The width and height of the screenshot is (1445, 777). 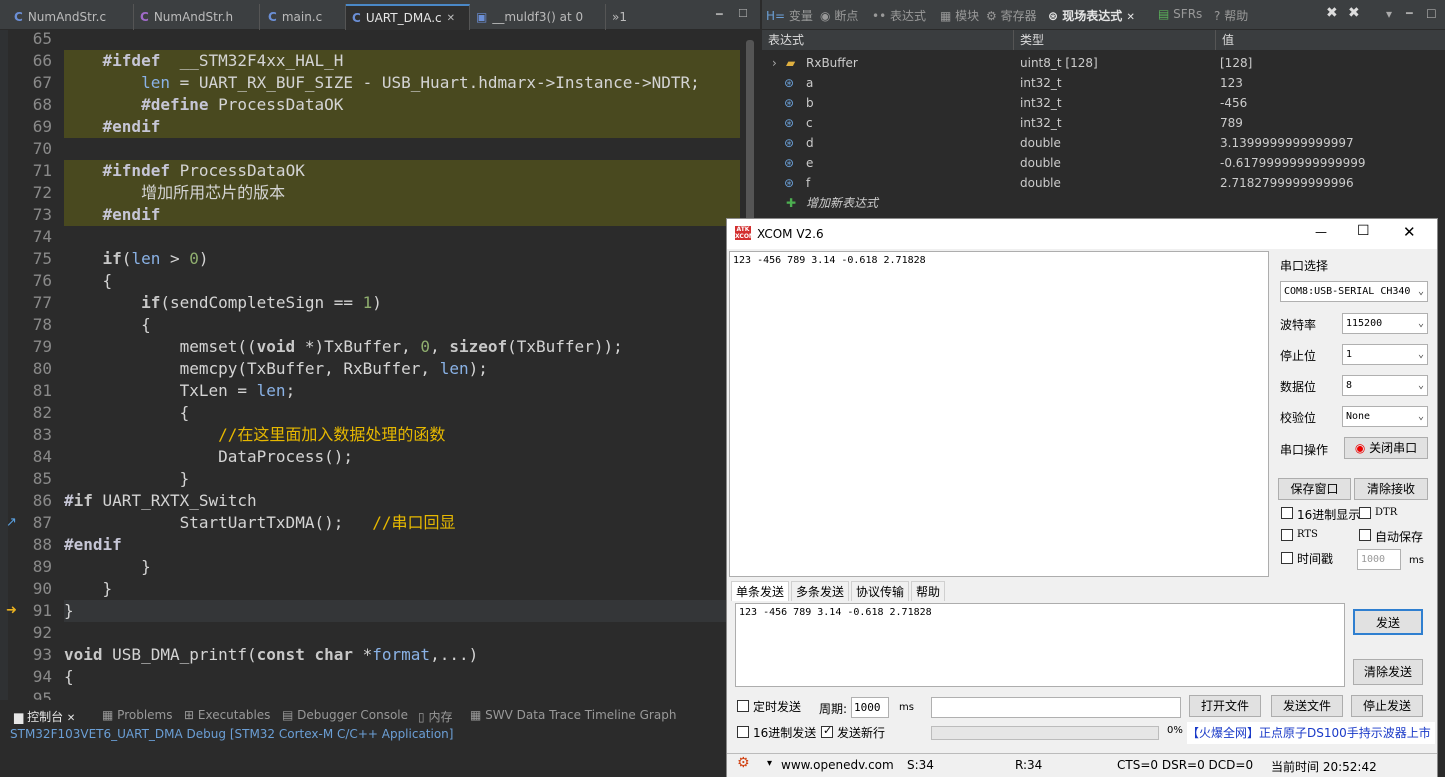 I want to click on rts-checkbox, so click(x=1287, y=535).